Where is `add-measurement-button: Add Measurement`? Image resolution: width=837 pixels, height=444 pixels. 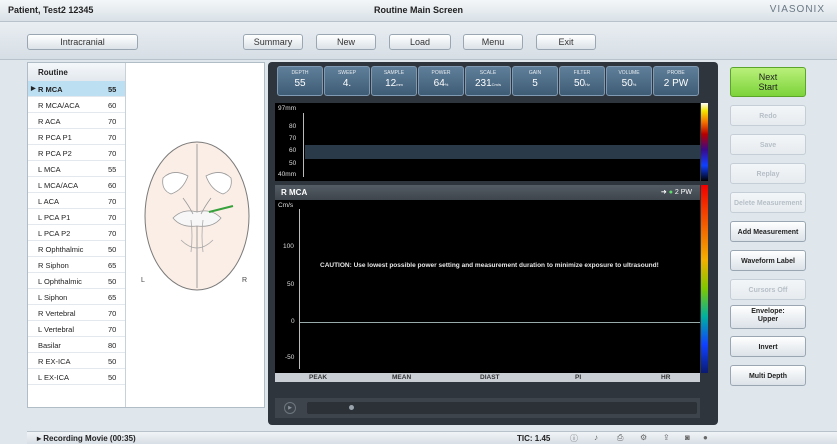
add-measurement-button: Add Measurement is located at coordinates (768, 231).